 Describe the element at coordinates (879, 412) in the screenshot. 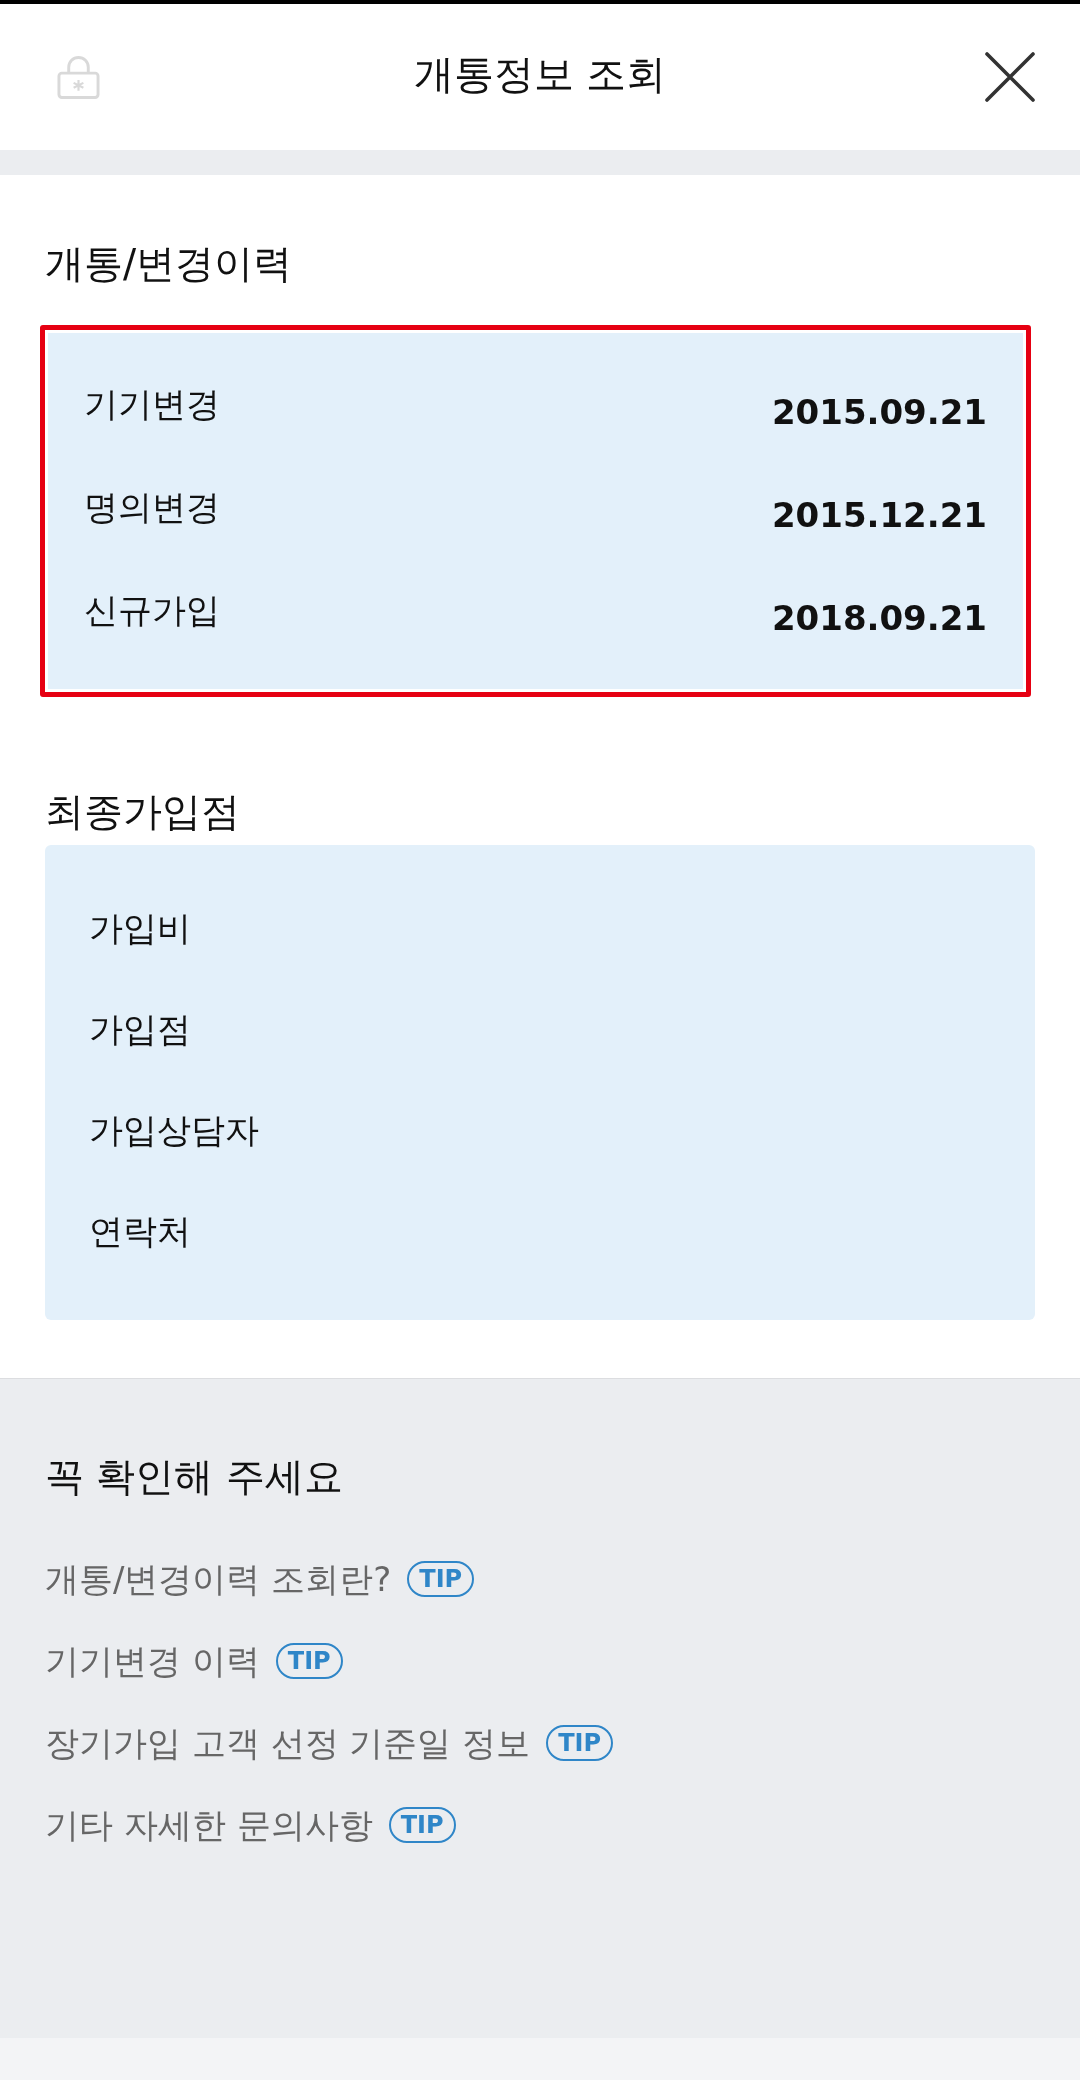

I see `date-value: 2015.09.21` at that location.